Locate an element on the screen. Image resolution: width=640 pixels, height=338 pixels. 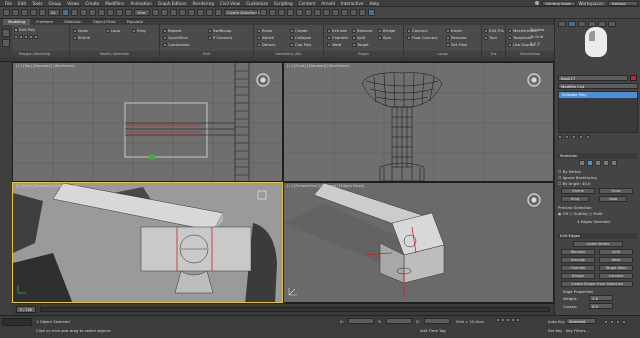
remove-modifier-icon is located at coordinates (581, 137).